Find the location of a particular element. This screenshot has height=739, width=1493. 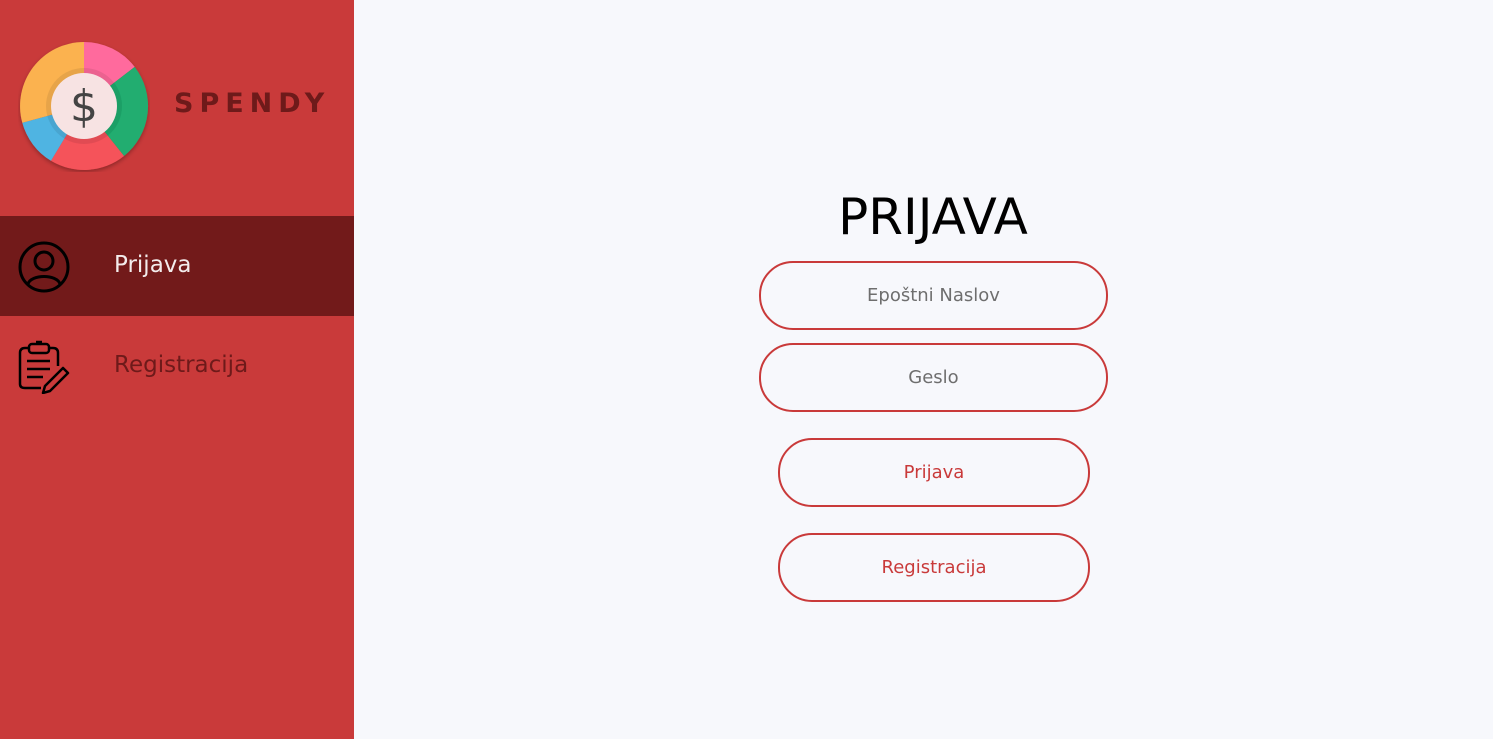

logo-dollar-symbol: $ is located at coordinates (84, 106).